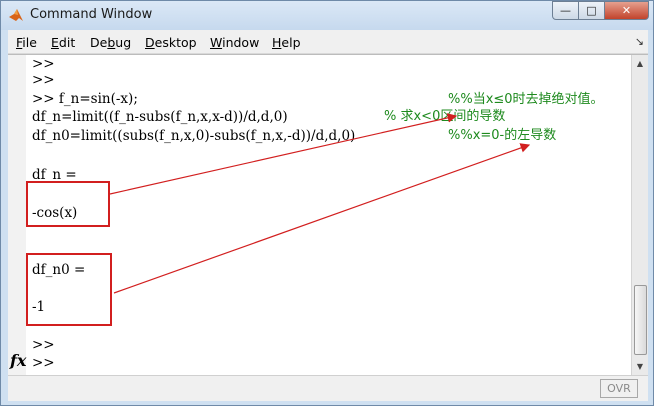 Image resolution: width=654 pixels, height=406 pixels. I want to click on scroll-up-icon: ▲, so click(640, 63).